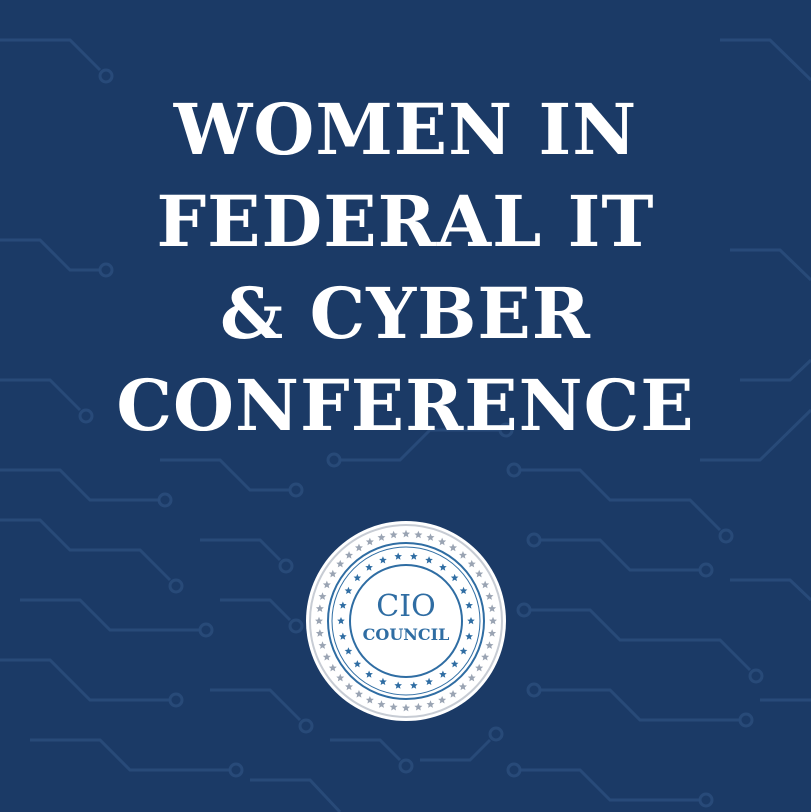 The height and width of the screenshot is (812, 811). Describe the element at coordinates (405, 129) in the screenshot. I see `title-line-1: WOMEN IN` at that location.